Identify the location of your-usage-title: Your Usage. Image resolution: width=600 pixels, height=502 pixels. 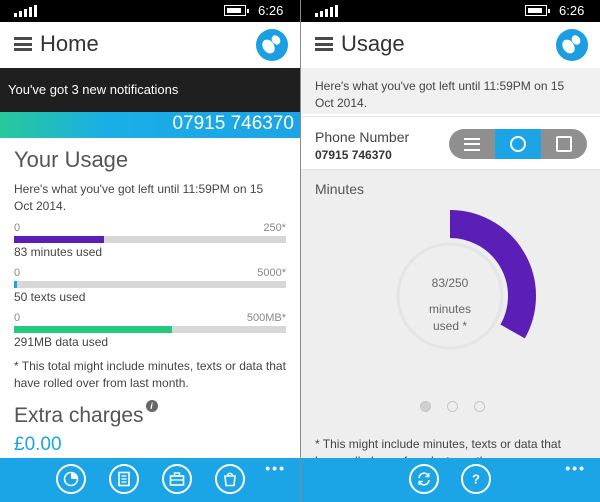
(71, 159).